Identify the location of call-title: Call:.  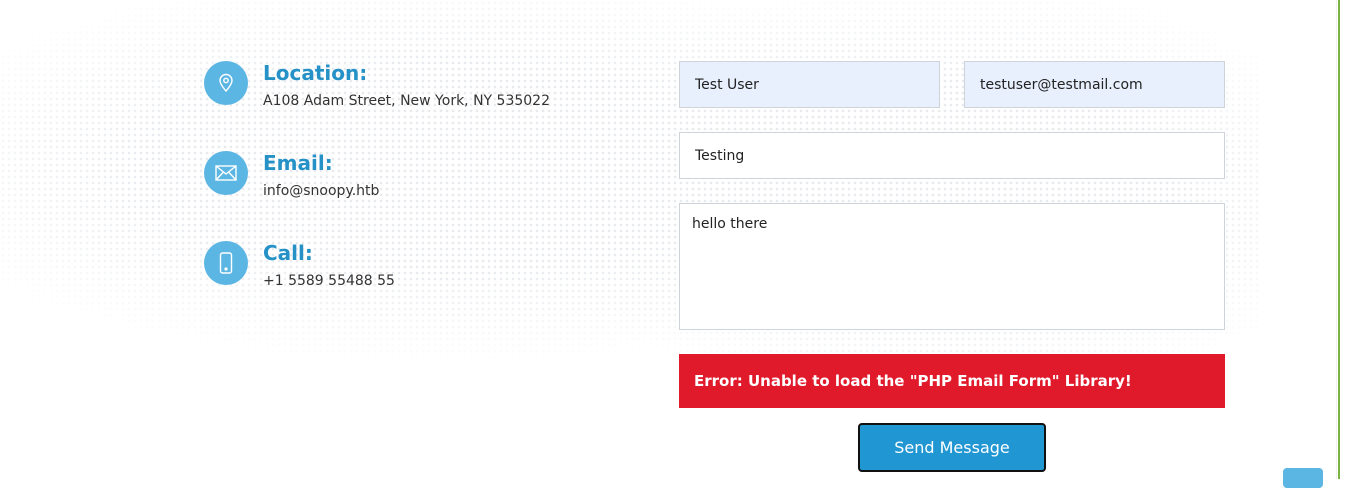
(288, 253).